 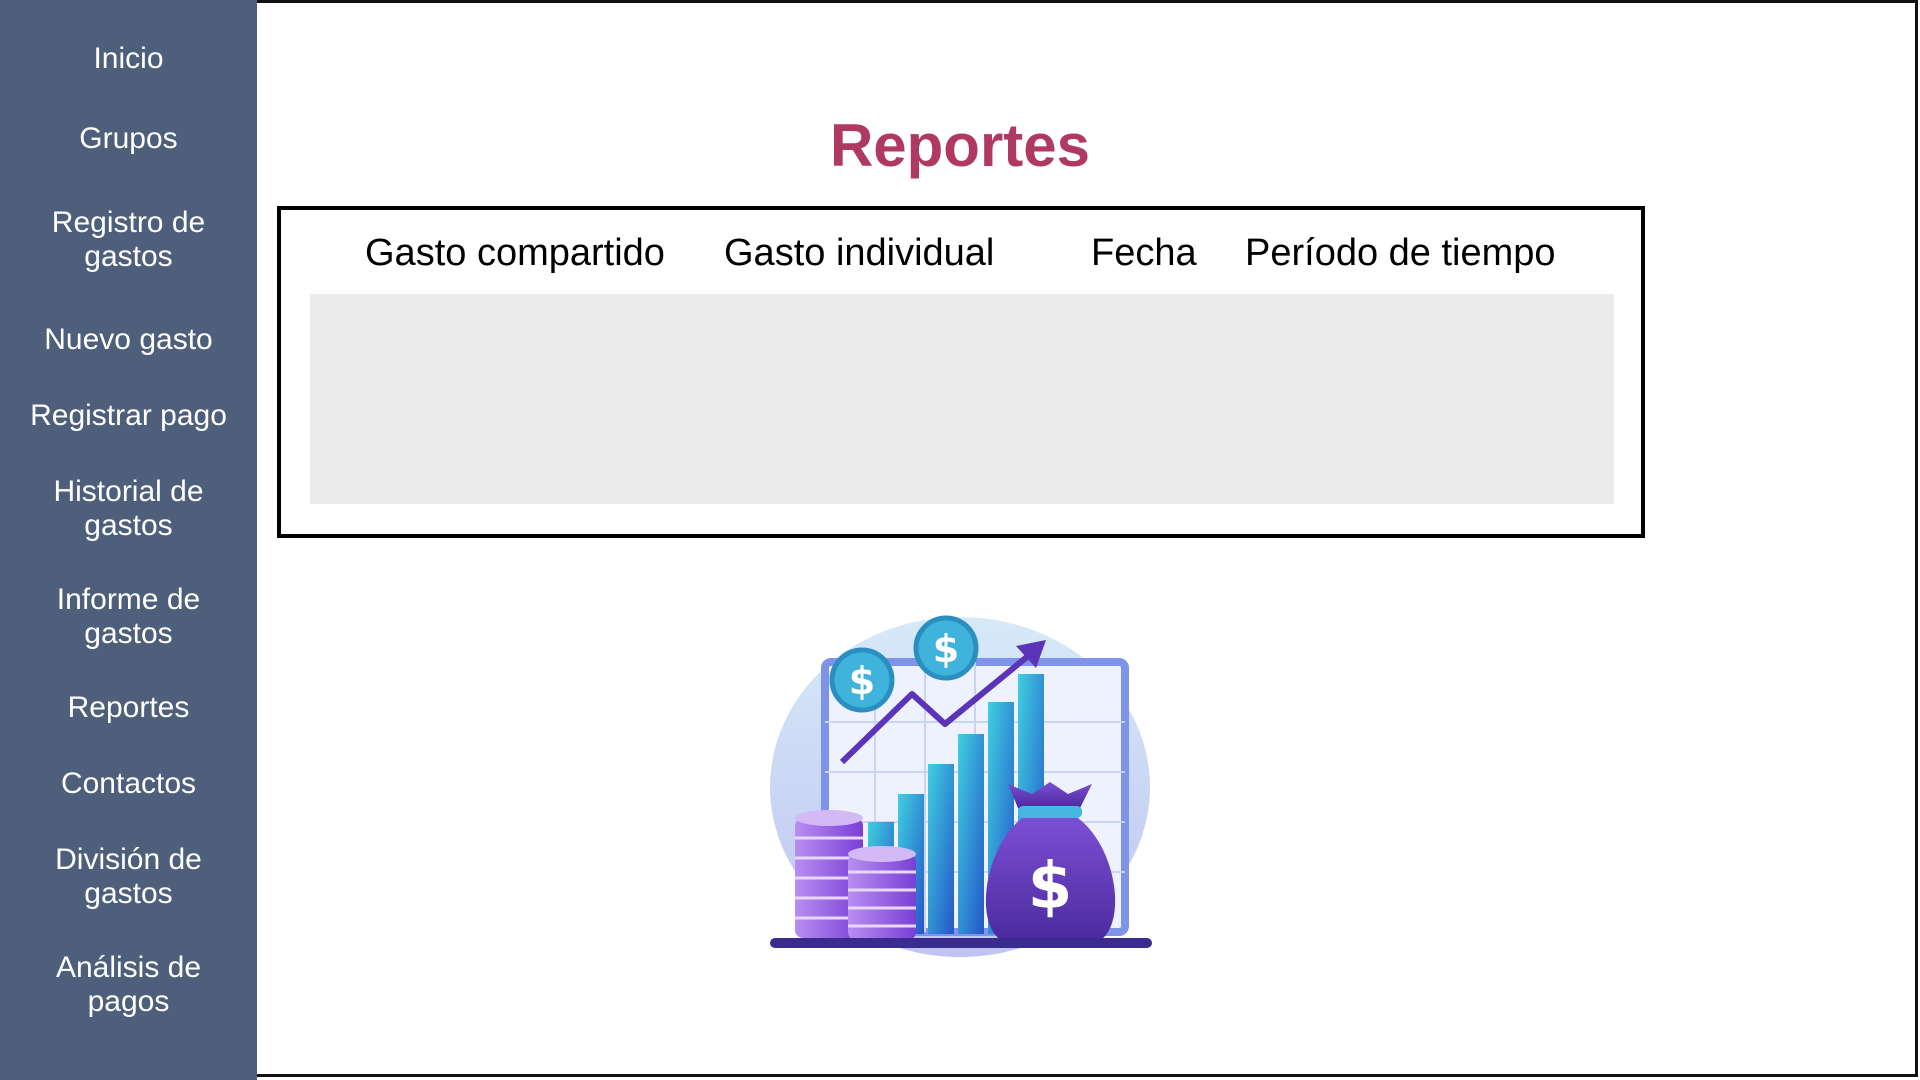 I want to click on sidebar-item-inicio: Inicio, so click(x=128, y=59).